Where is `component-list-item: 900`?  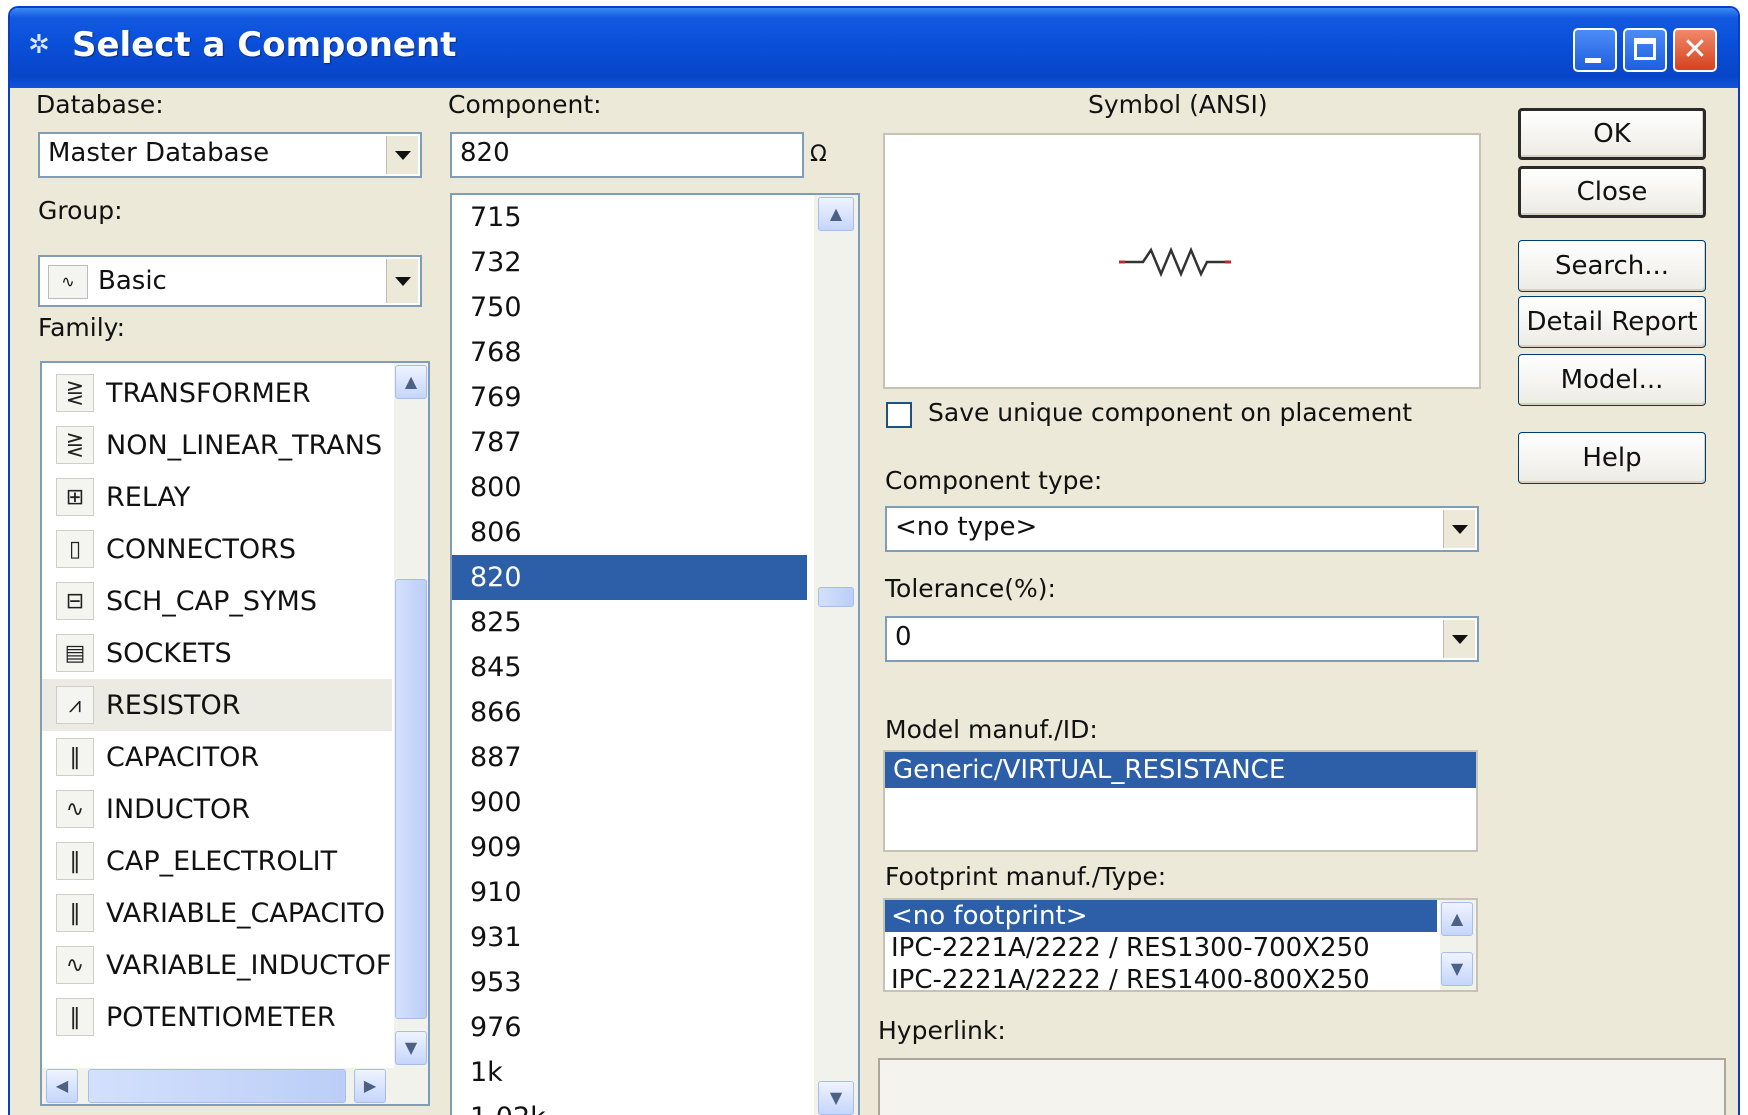
component-list-item: 900 is located at coordinates (629, 802).